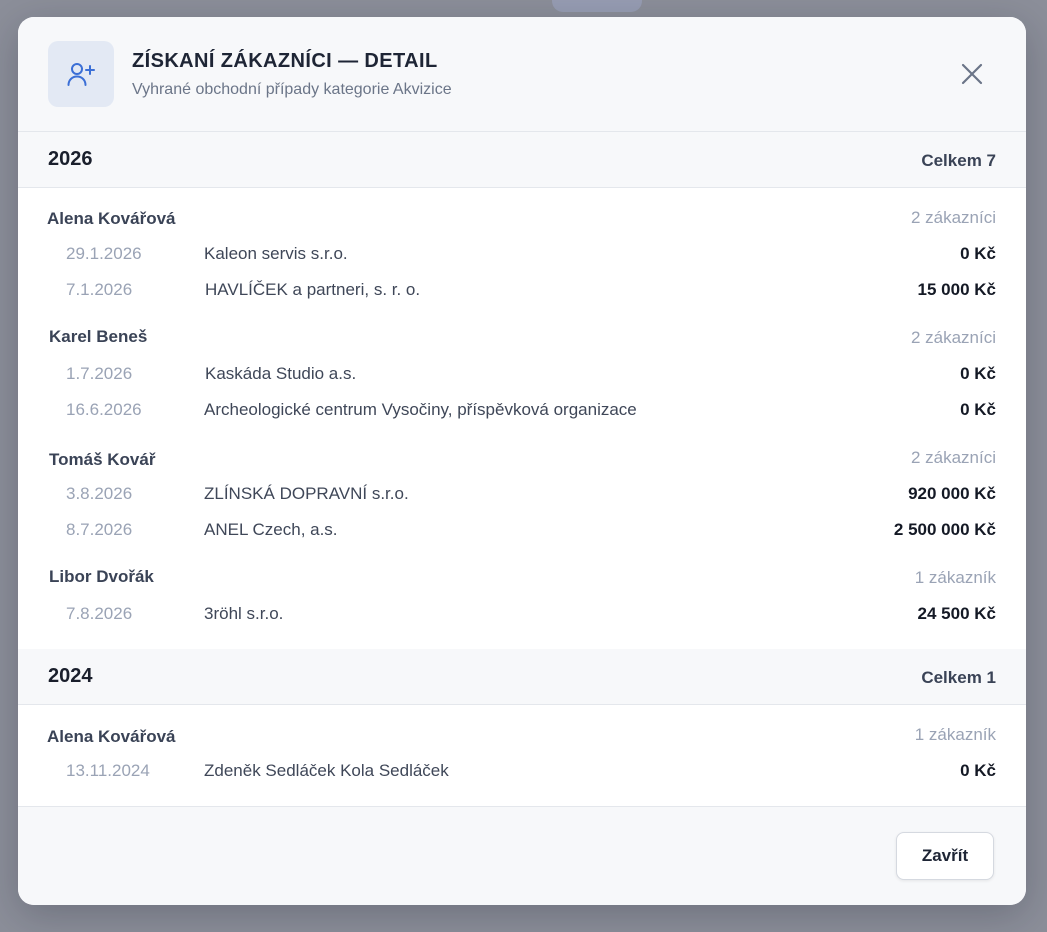 This screenshot has height=932, width=1047. I want to click on deal-company: HAVLÍČEK a partneri, s. r. o., so click(313, 289).